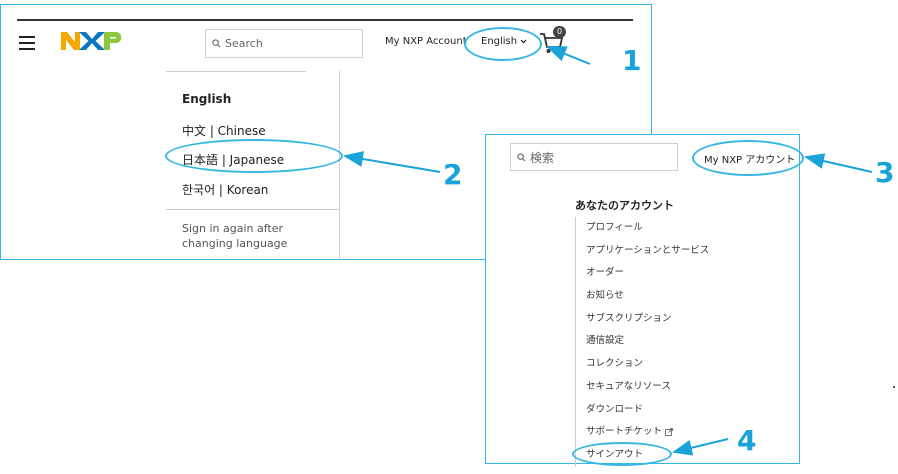  I want to click on account-menu-item-profile: プロフィール, so click(681, 228).